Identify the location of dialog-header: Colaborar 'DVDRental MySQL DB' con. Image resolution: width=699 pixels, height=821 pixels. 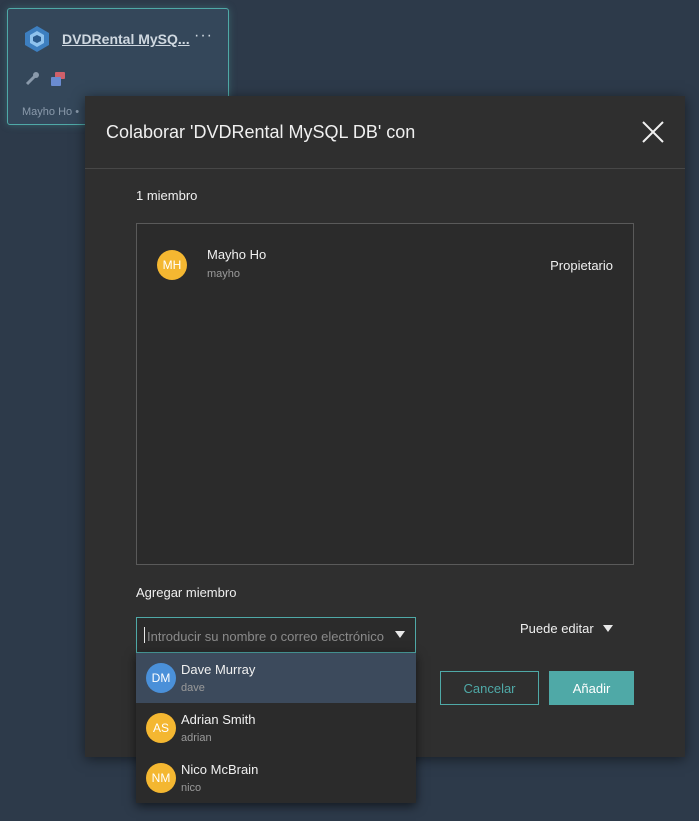
(385, 132).